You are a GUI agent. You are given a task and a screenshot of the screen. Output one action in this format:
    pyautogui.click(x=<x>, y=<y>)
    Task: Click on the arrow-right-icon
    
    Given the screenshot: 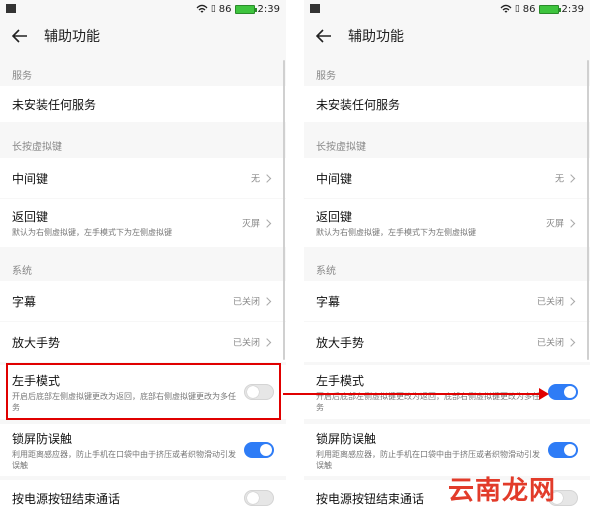 What is the action you would take?
    pyautogui.click(x=544, y=394)
    